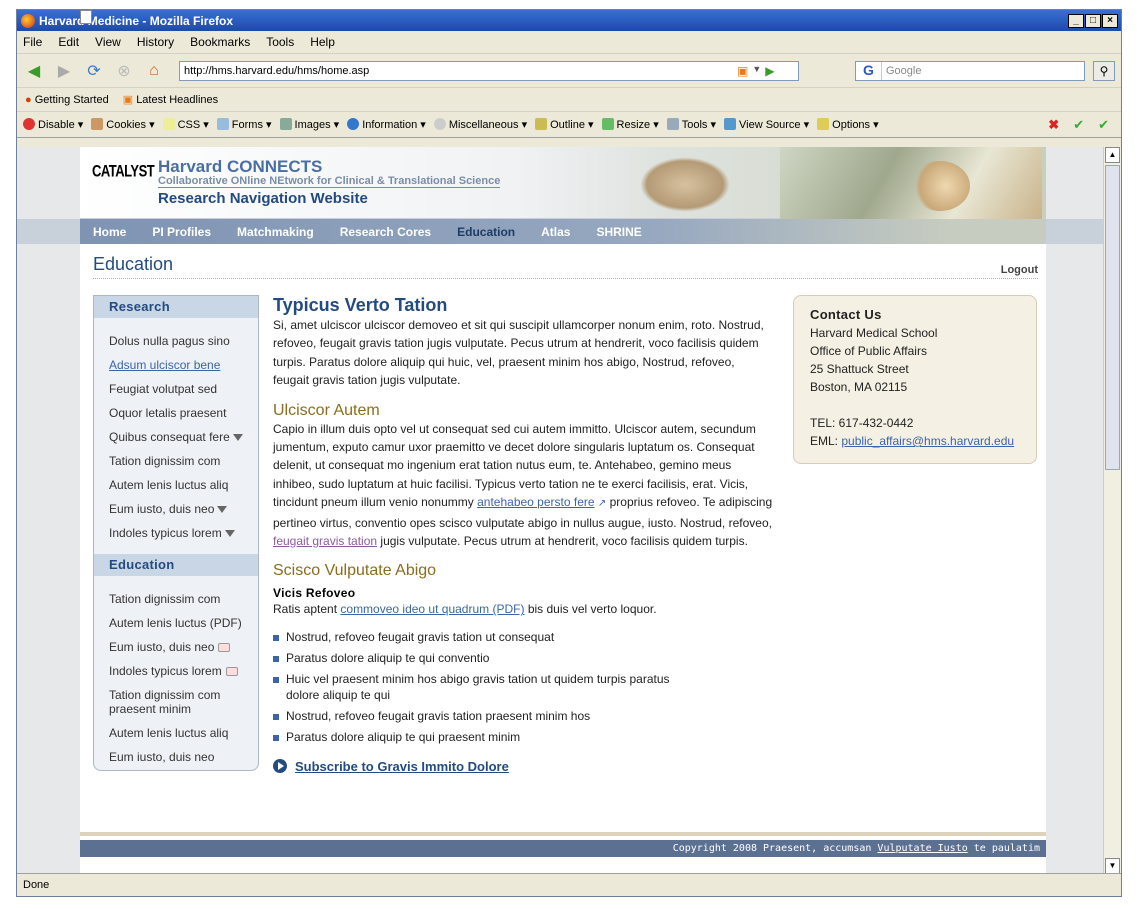  I want to click on external-link: antehabeo persto fere, so click(535, 502).